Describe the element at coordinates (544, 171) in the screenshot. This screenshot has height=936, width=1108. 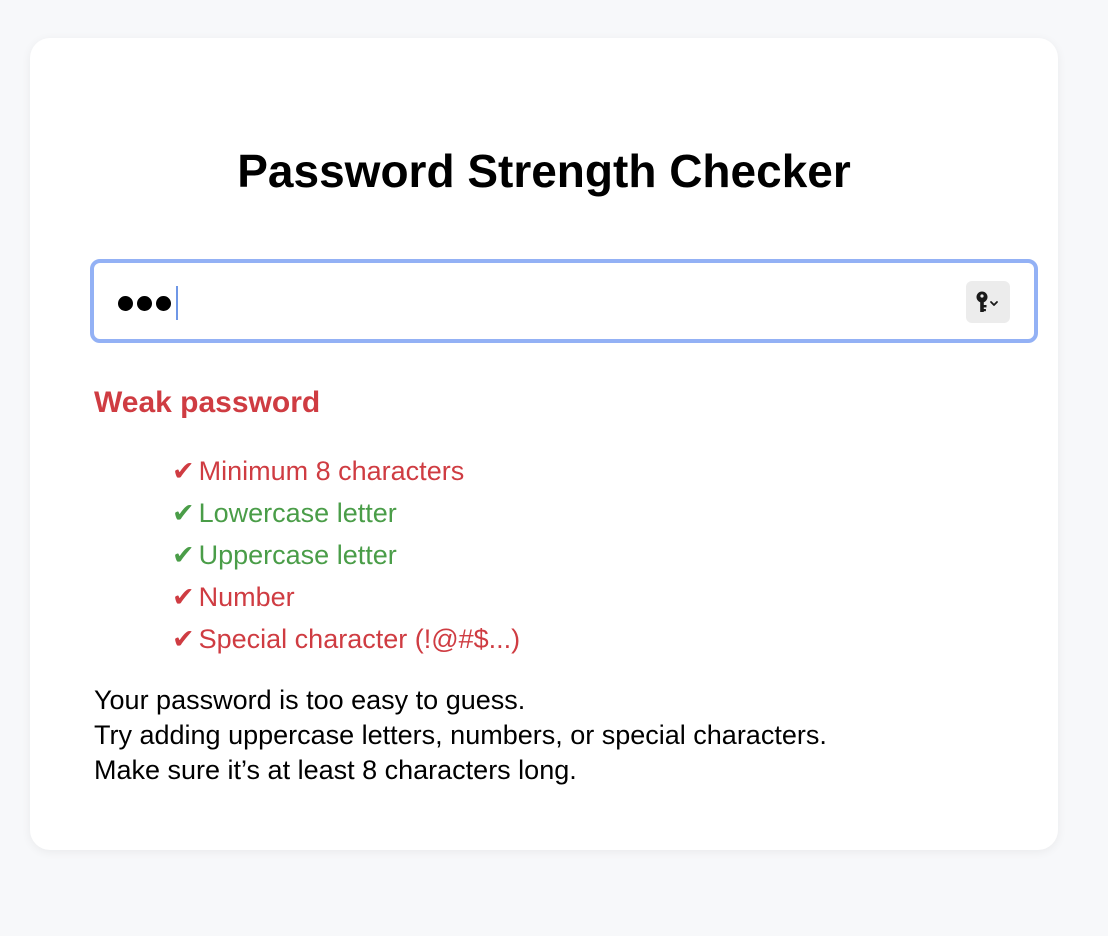
I see `page-title: Password Strength Checker` at that location.